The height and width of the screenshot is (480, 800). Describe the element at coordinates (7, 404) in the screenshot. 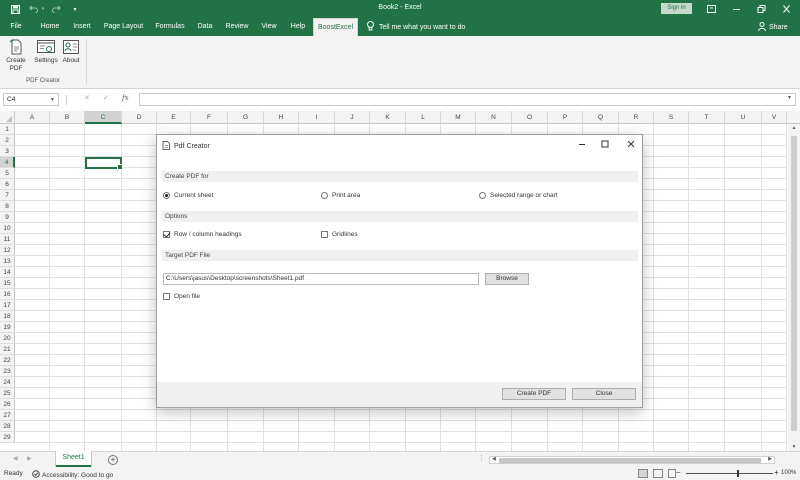

I see `row-header-26: 26` at that location.